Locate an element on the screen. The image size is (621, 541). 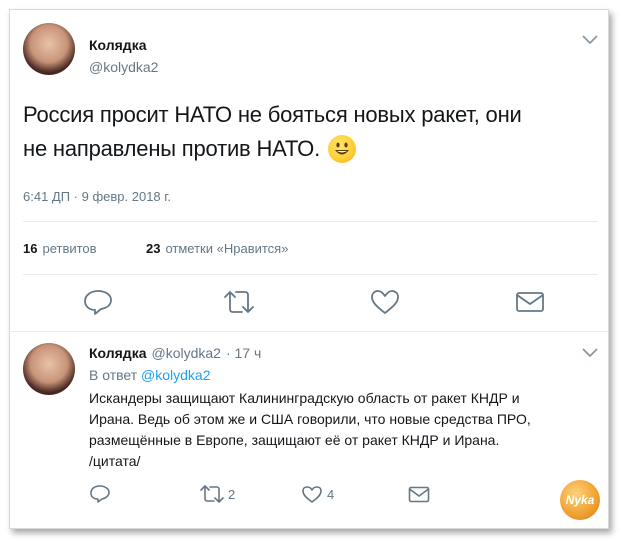
grinning-face-icon is located at coordinates (341, 149).